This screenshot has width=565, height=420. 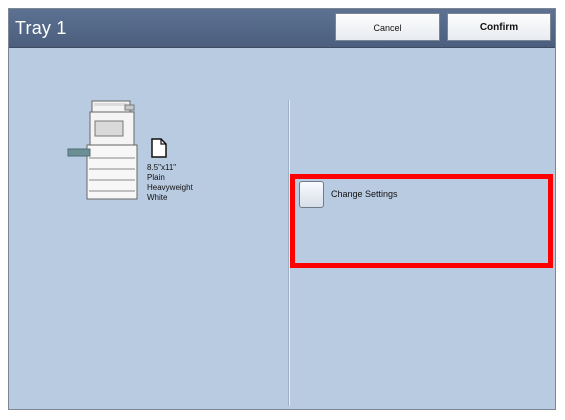 What do you see at coordinates (282, 28) in the screenshot?
I see `window-header: Tray 1 Cancel Confirm` at bounding box center [282, 28].